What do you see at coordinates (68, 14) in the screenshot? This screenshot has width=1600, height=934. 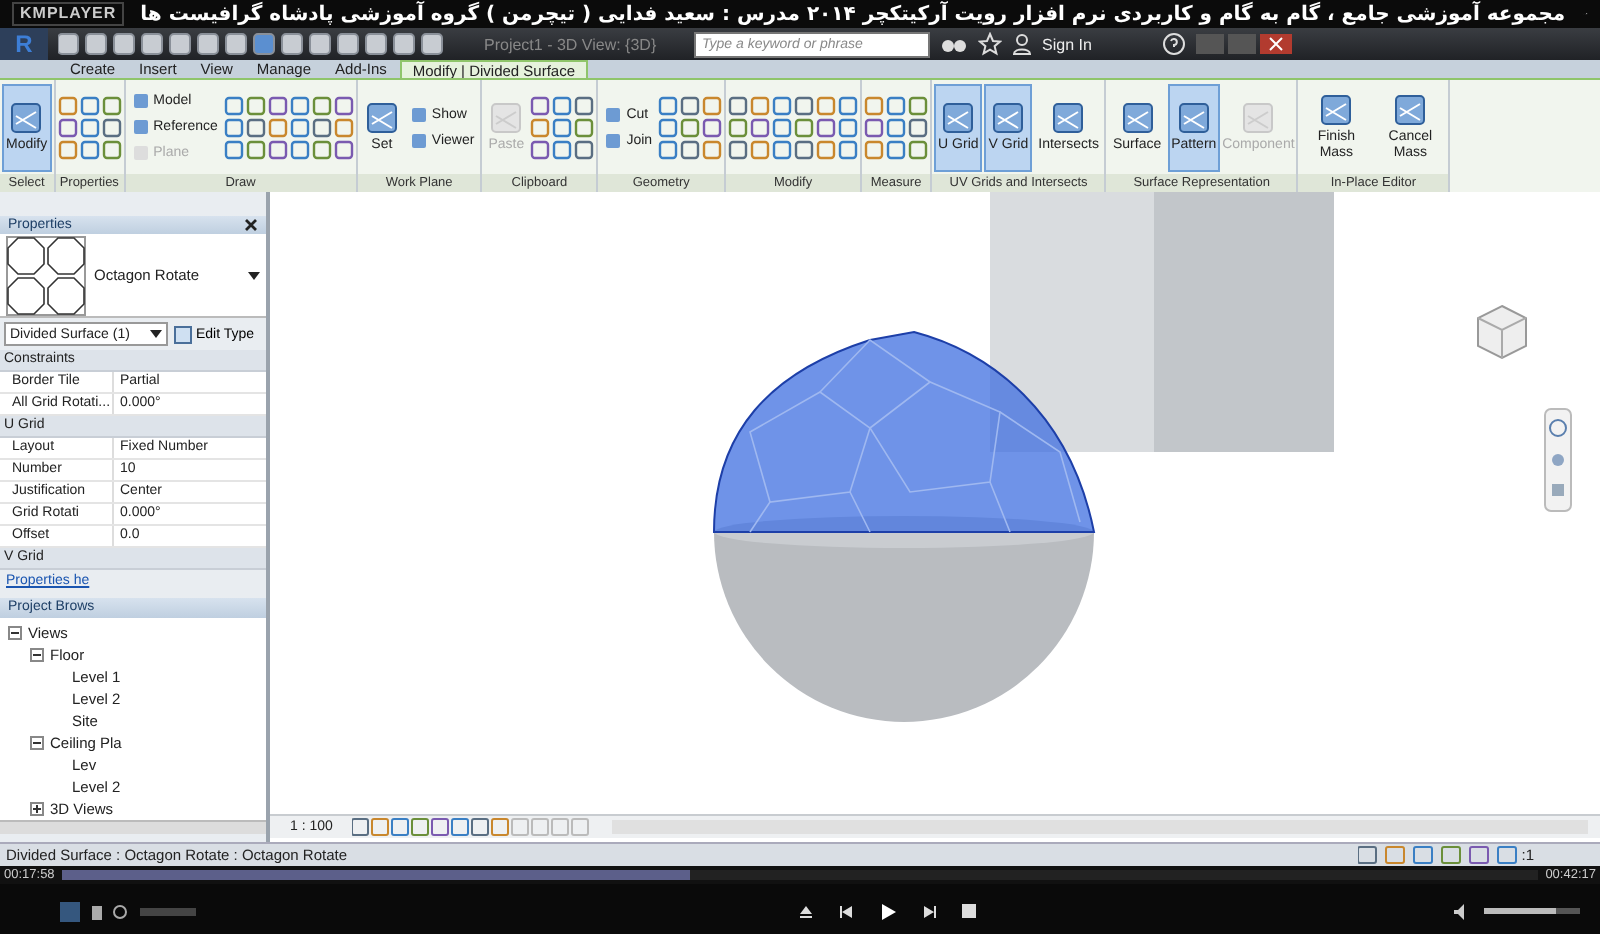 I see `player-logo: KMPLAYER` at bounding box center [68, 14].